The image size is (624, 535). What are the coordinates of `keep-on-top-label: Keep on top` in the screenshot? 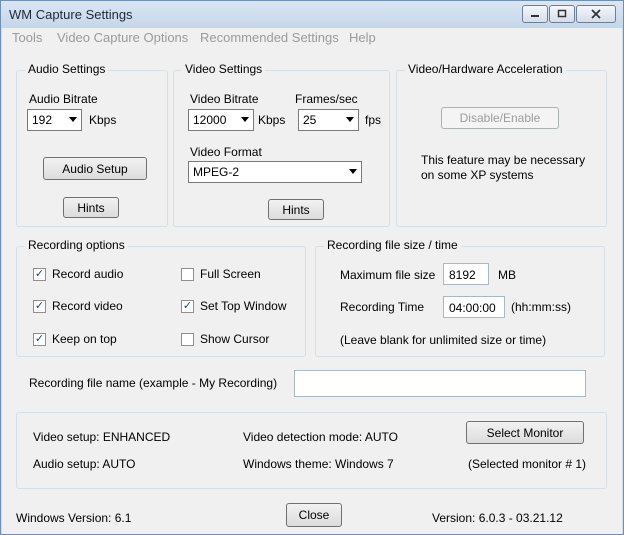 It's located at (84, 339).